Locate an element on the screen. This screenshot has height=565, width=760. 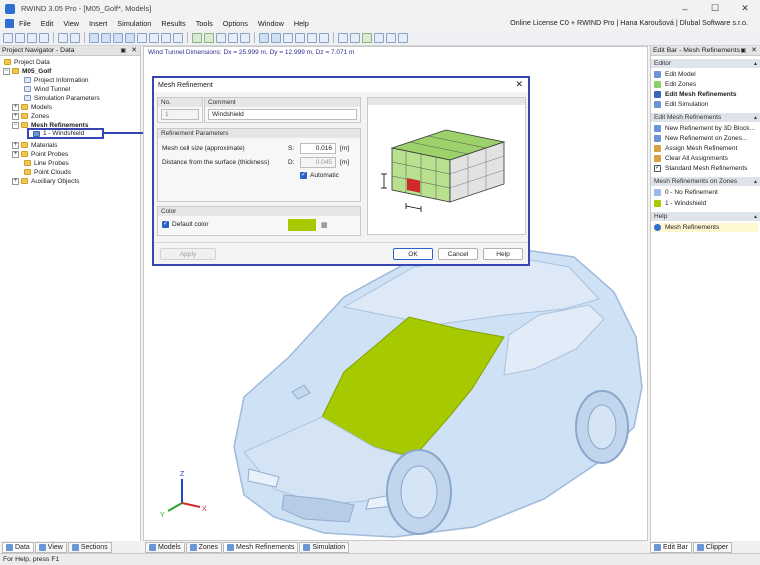
menu-results: Results is located at coordinates (173, 23).